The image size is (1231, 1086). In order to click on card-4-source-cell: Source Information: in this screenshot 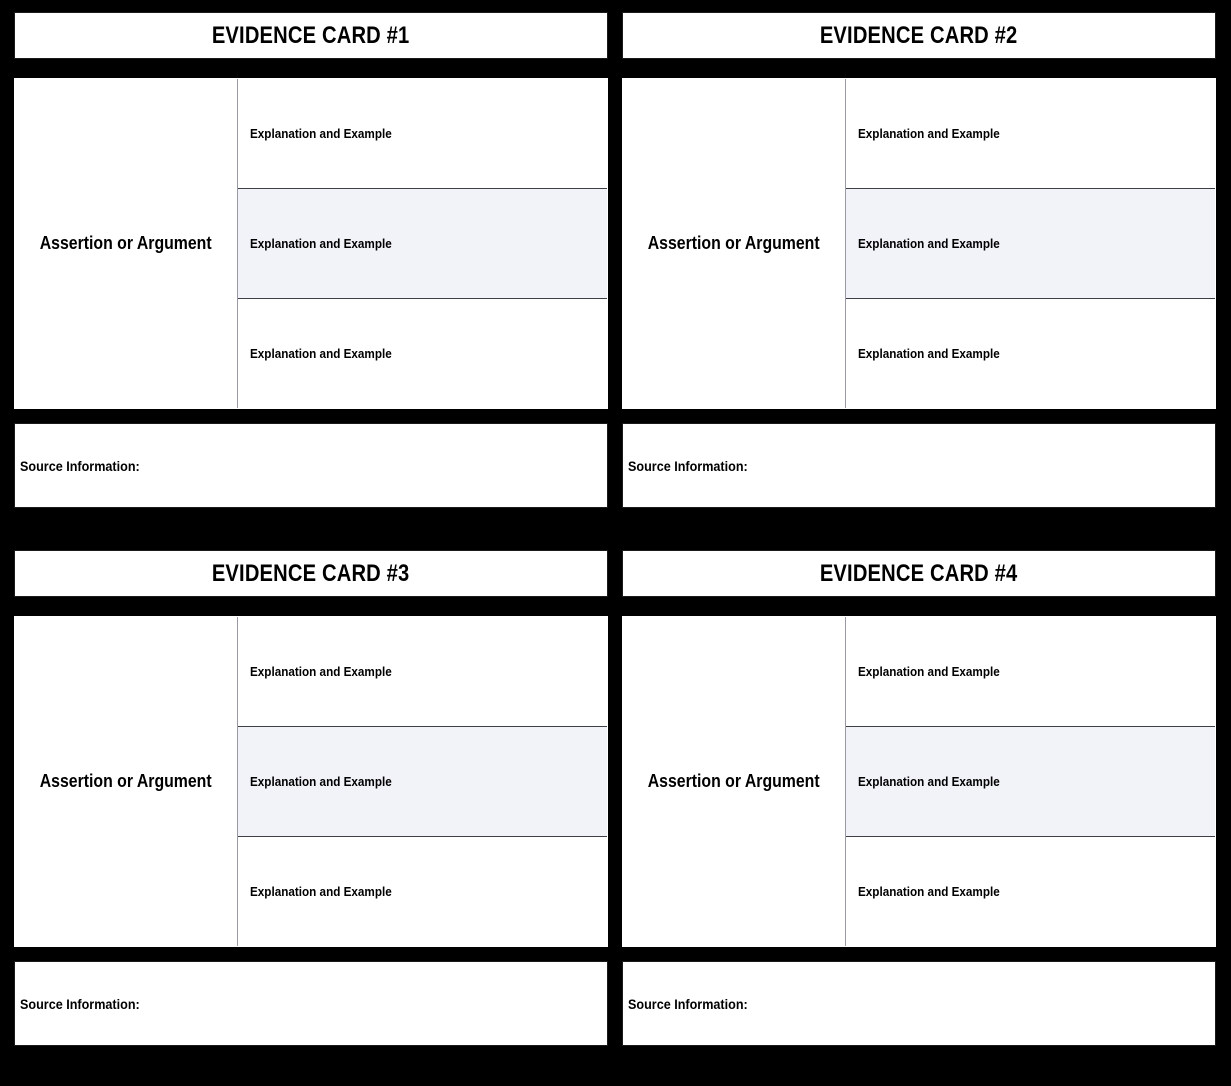, I will do `click(919, 1003)`.